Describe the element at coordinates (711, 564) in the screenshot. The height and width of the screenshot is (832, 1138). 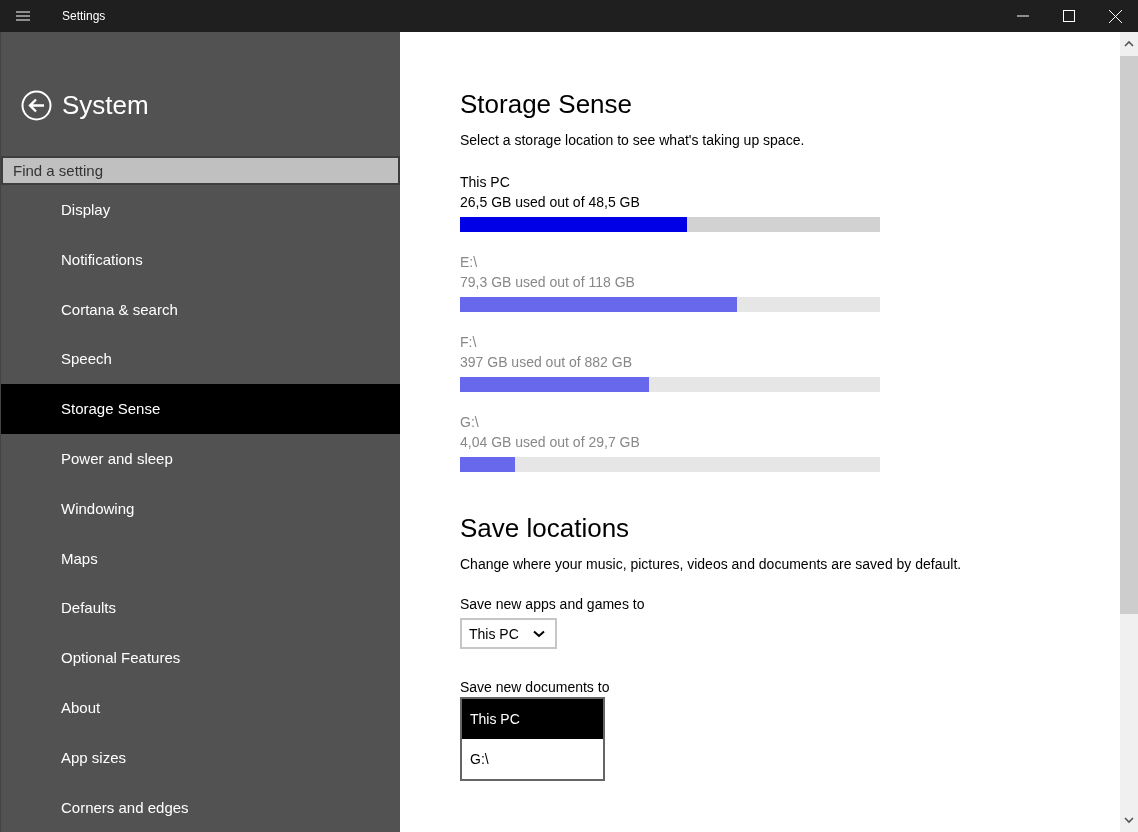
I see `section-description: Change where your music, pictures, videos and documents are saved by default.` at that location.